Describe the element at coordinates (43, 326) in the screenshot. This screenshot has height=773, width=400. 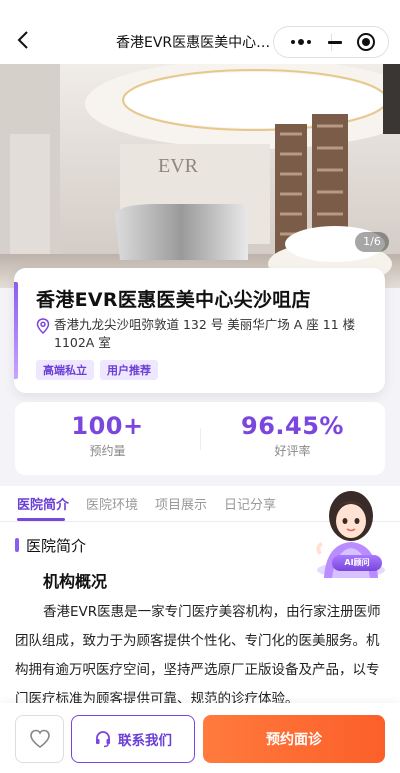
I see `location-pin-icon` at that location.